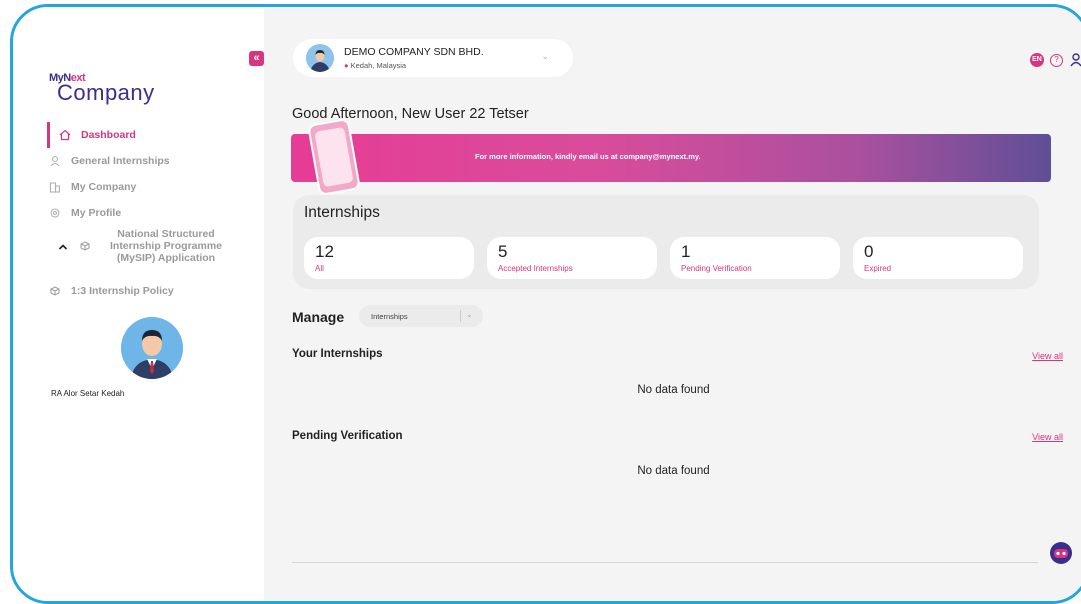 This screenshot has width=1081, height=604. Describe the element at coordinates (1047, 437) in the screenshot. I see `view-all-pending-link: View all` at that location.